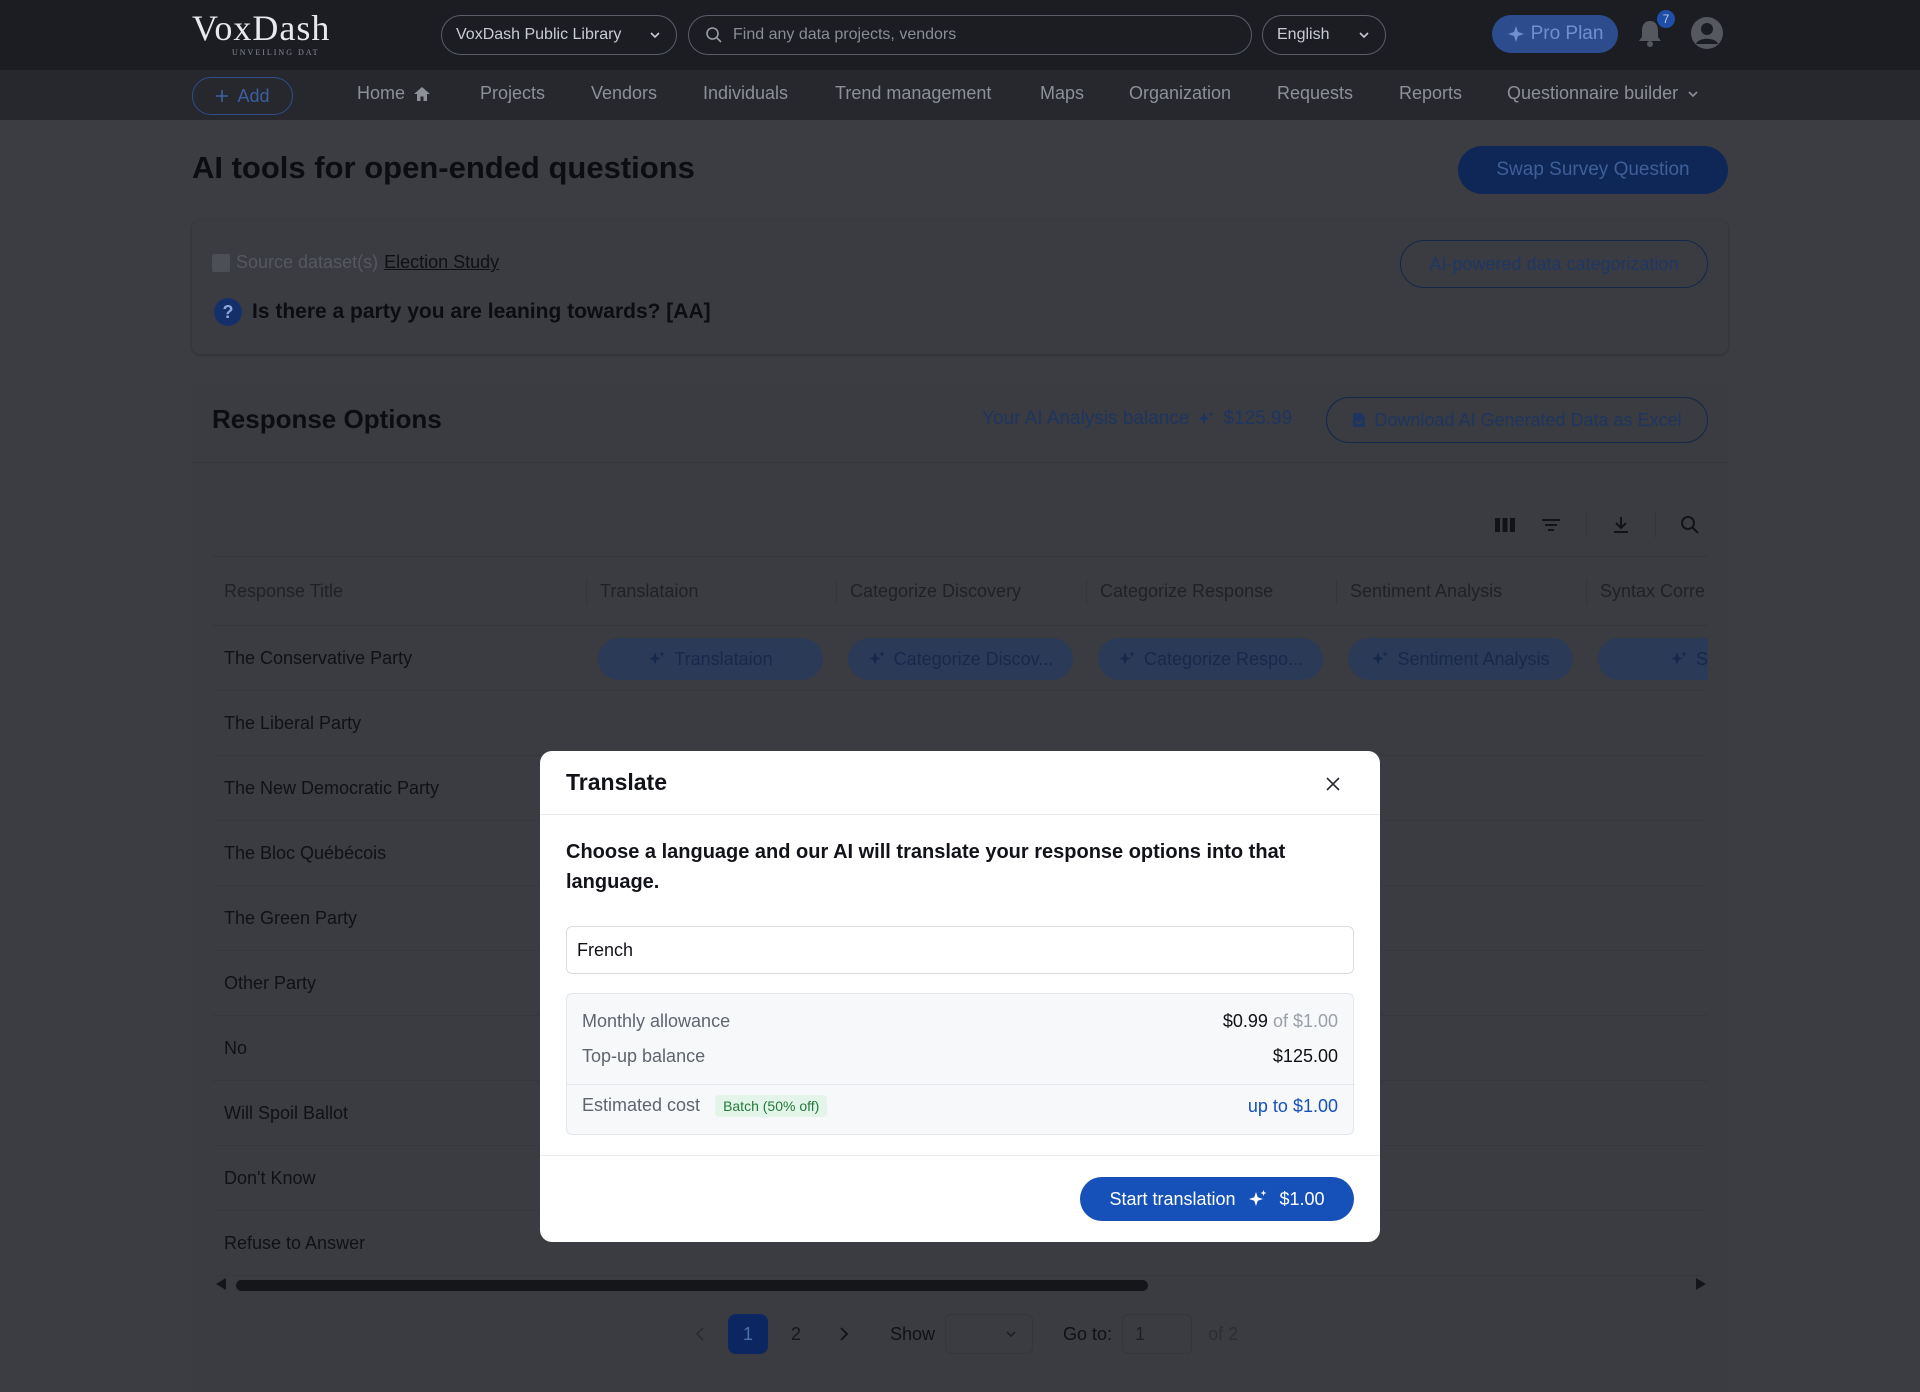 This screenshot has width=1920, height=1392. Describe the element at coordinates (748, 1334) in the screenshot. I see `page-1-button: 1` at that location.